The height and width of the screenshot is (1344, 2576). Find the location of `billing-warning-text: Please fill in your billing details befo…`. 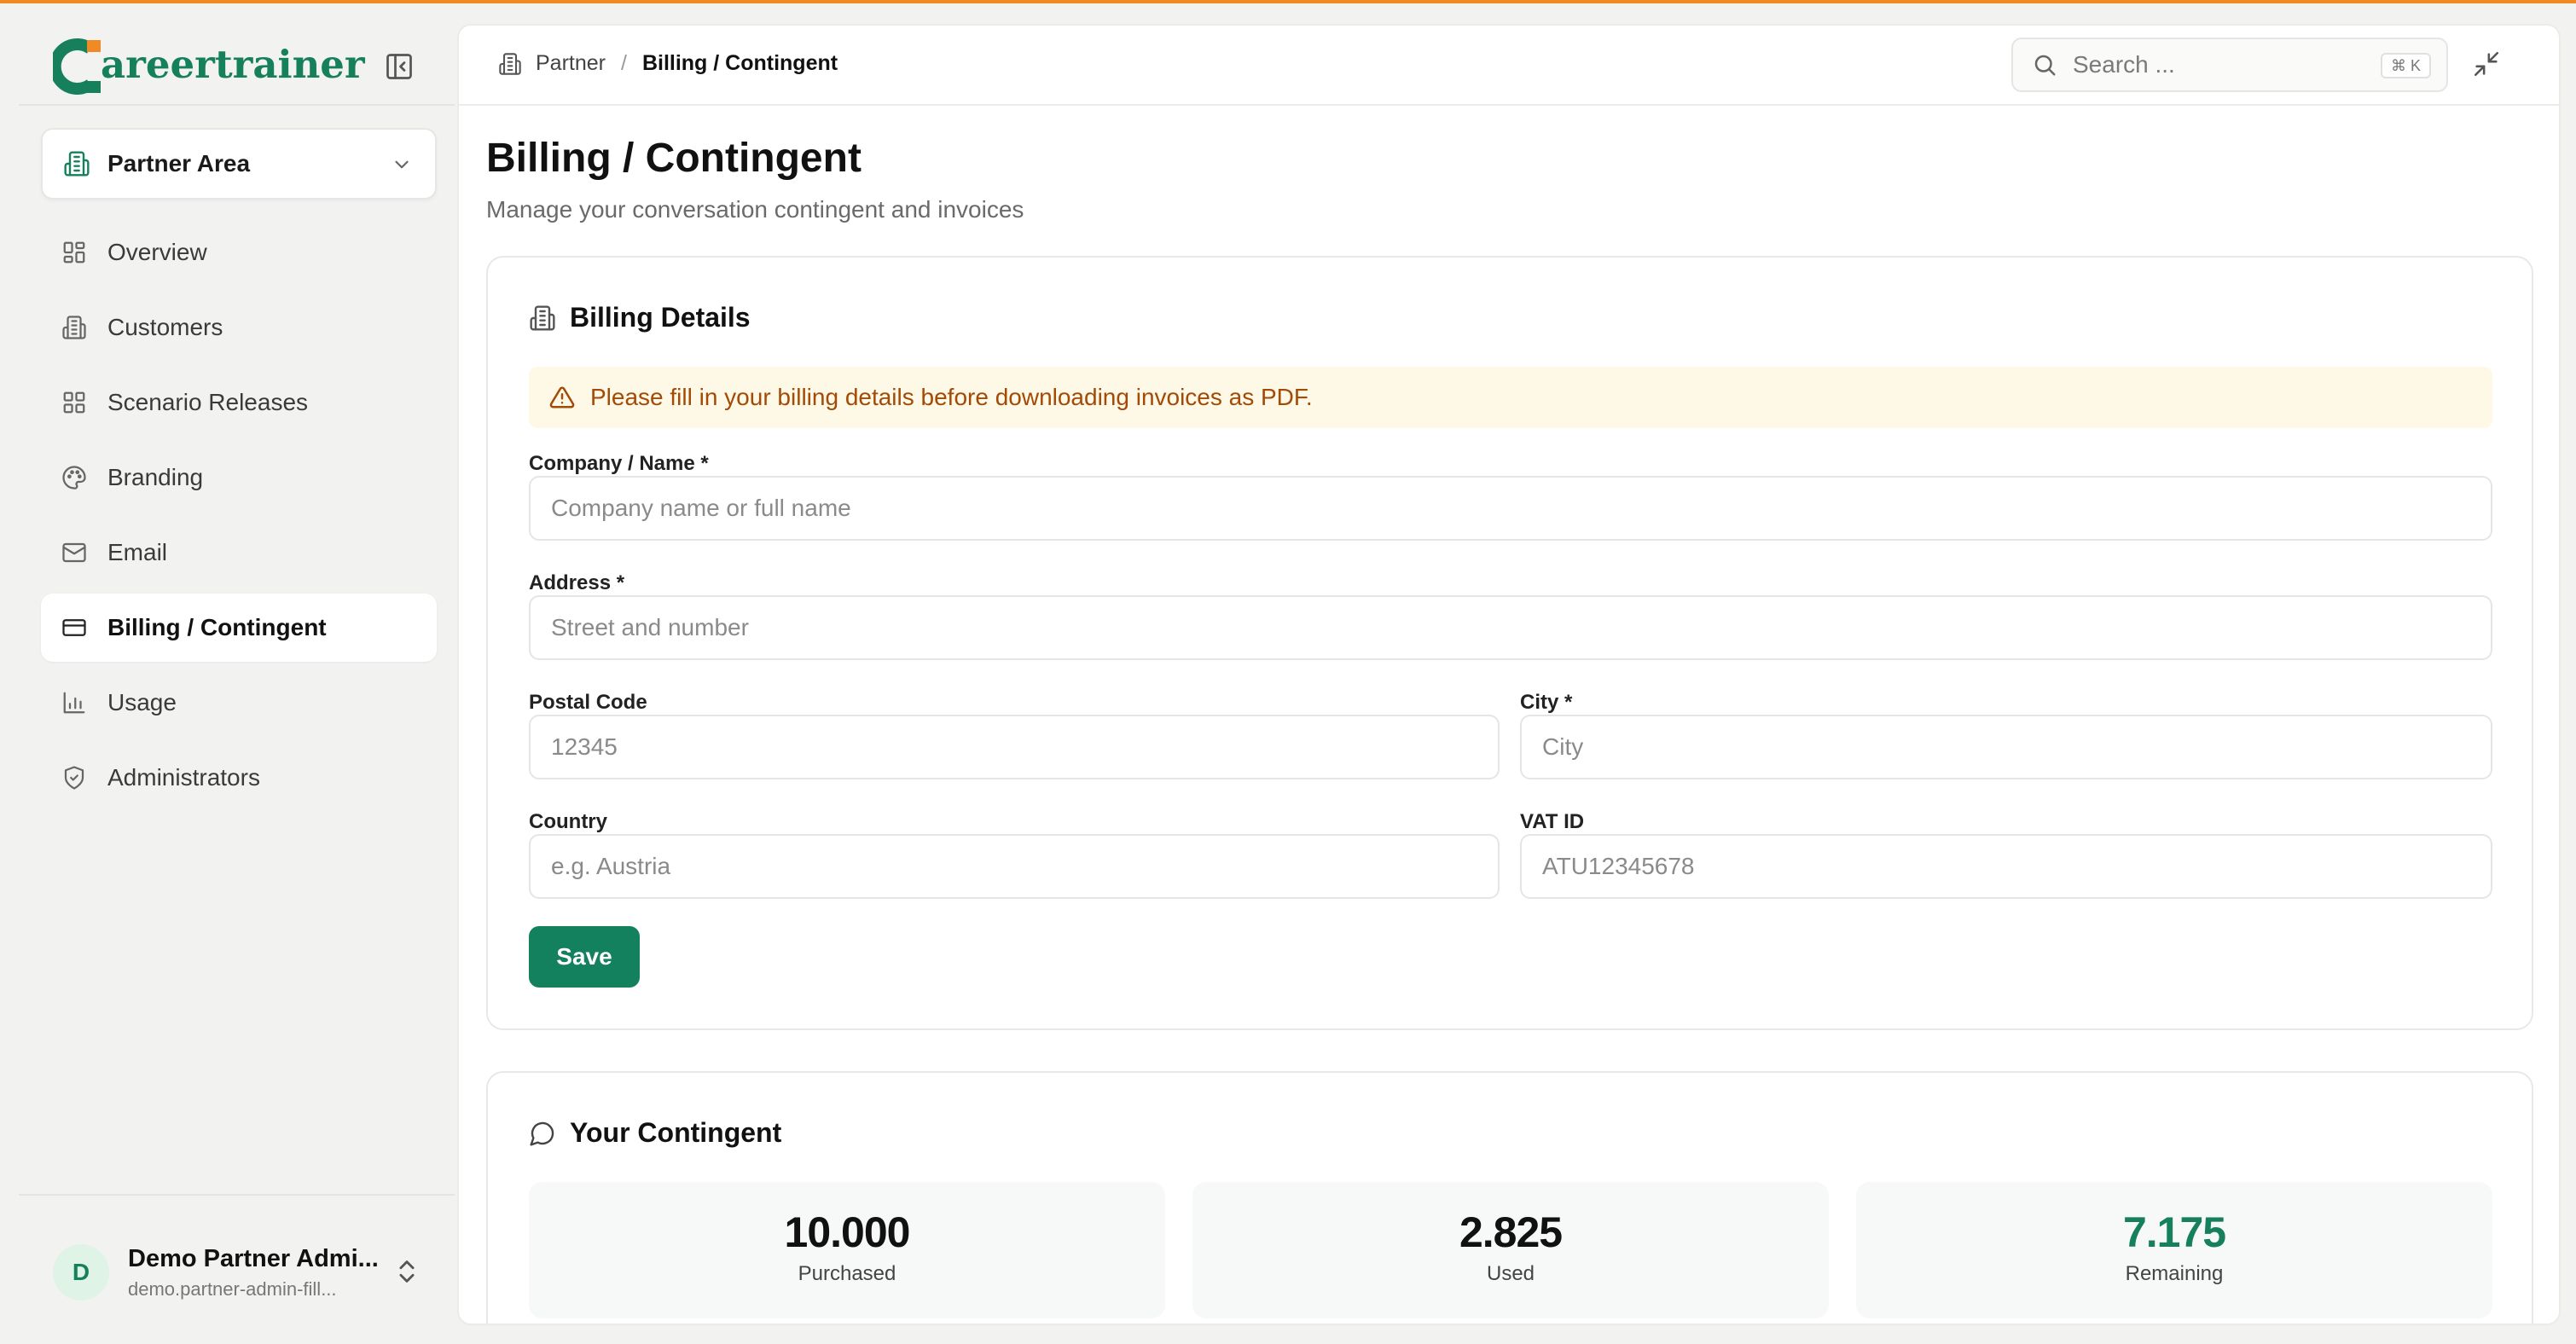

billing-warning-text: Please fill in your billing details befo… is located at coordinates (951, 397).